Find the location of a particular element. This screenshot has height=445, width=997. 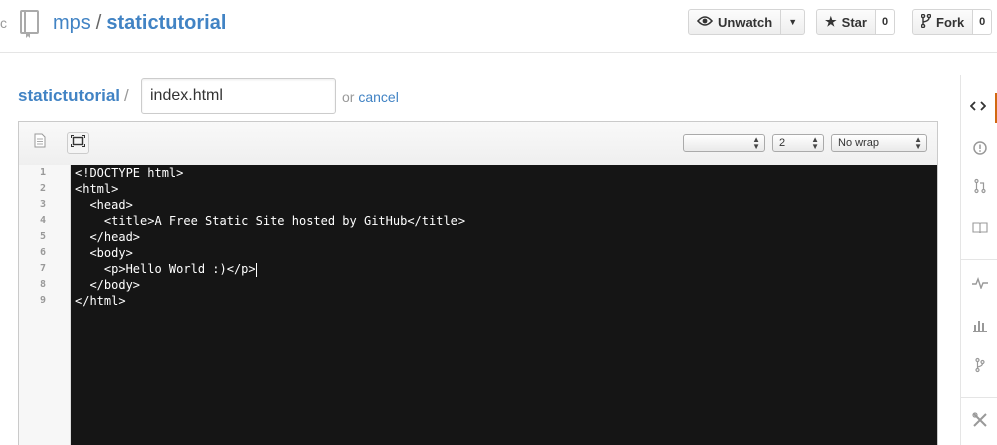

star-group: ★ Star 0 is located at coordinates (856, 22).